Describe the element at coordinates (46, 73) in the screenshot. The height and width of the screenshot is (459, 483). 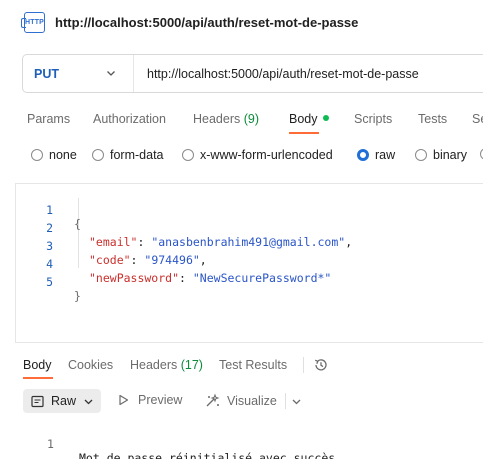
I see `method-label: PUT` at that location.